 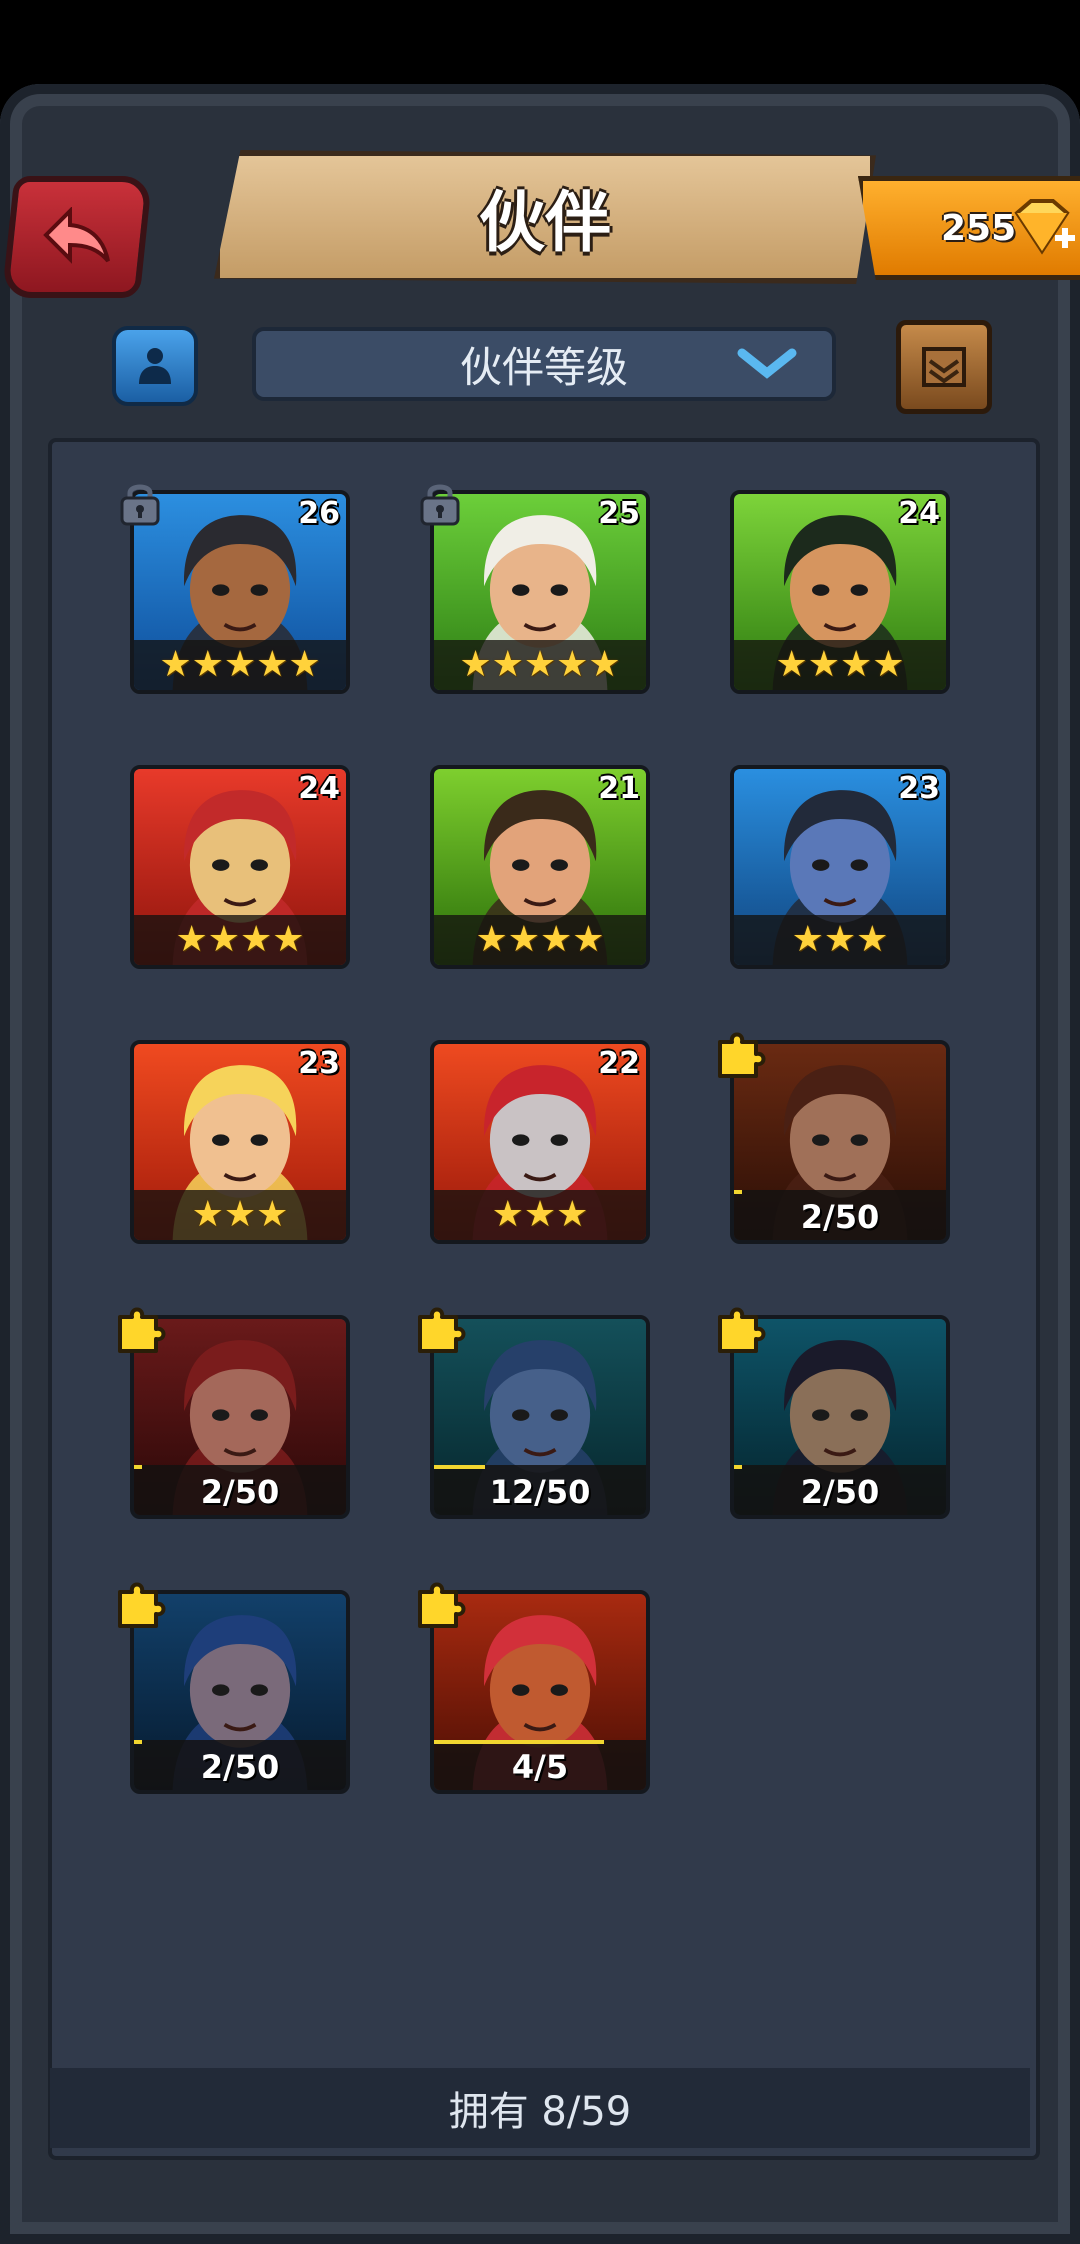 What do you see at coordinates (319, 513) in the screenshot?
I see `companion-level: 26` at bounding box center [319, 513].